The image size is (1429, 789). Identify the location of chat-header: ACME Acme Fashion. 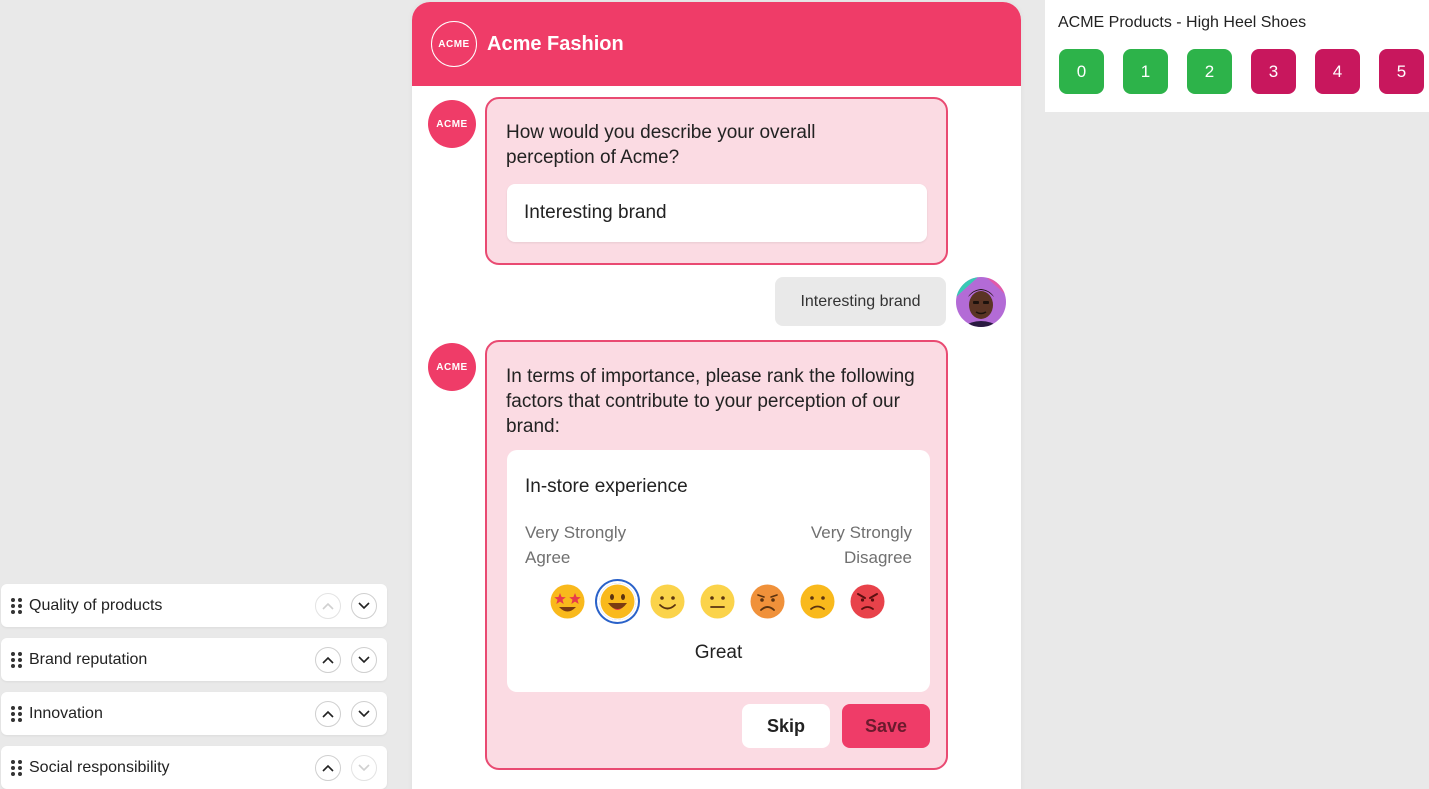
(716, 44).